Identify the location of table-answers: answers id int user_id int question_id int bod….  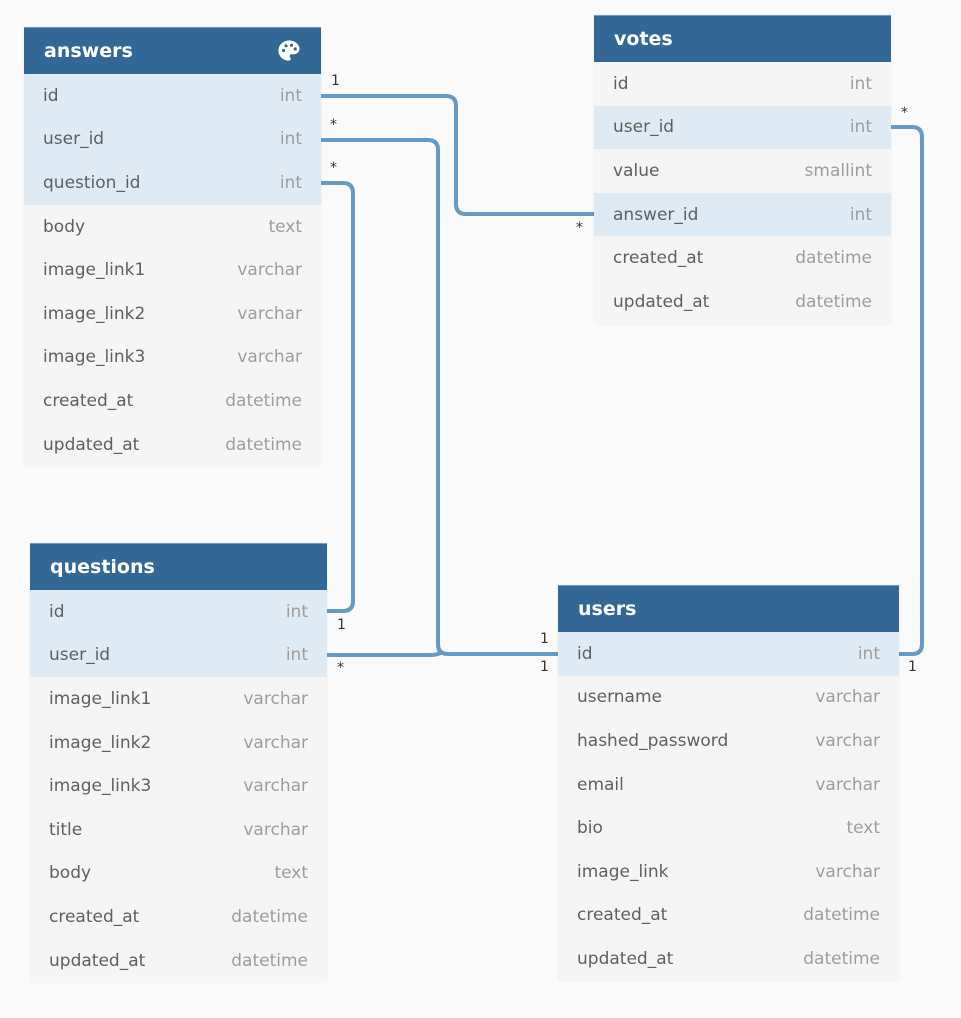
(172, 247).